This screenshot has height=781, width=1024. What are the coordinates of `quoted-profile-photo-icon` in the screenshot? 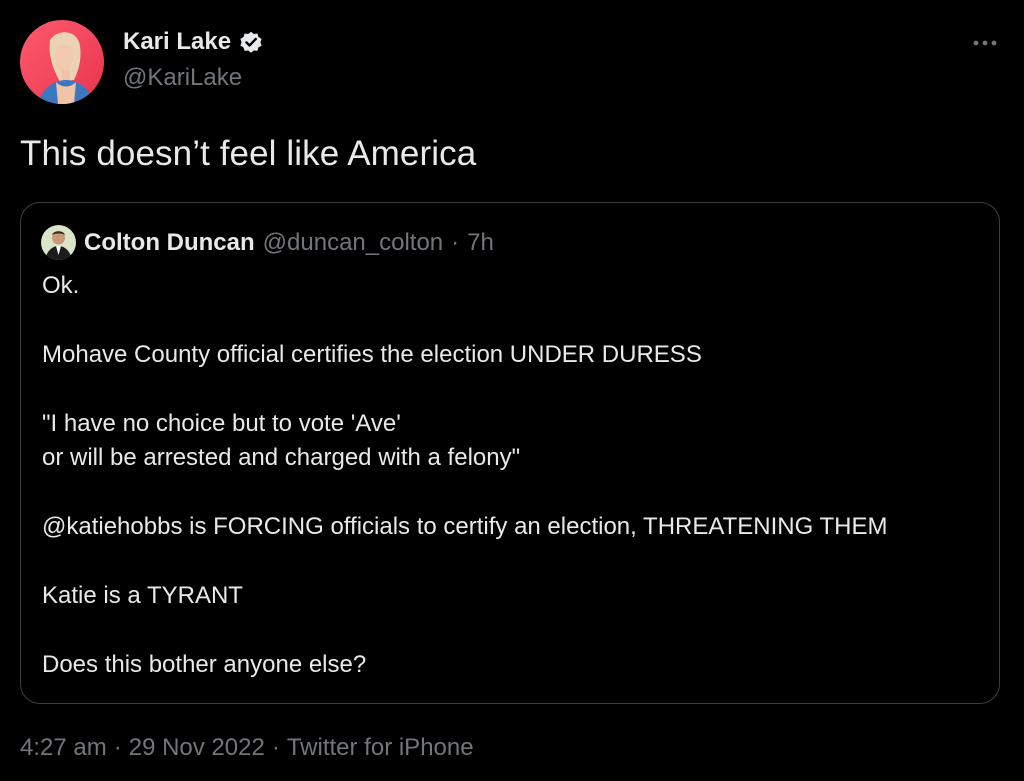 It's located at (58, 242).